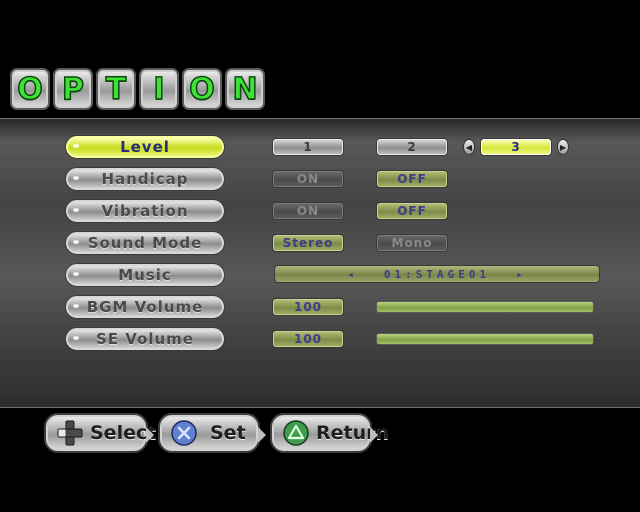 This screenshot has height=512, width=640. What do you see at coordinates (123, 433) in the screenshot?
I see `select-button-label: Select` at bounding box center [123, 433].